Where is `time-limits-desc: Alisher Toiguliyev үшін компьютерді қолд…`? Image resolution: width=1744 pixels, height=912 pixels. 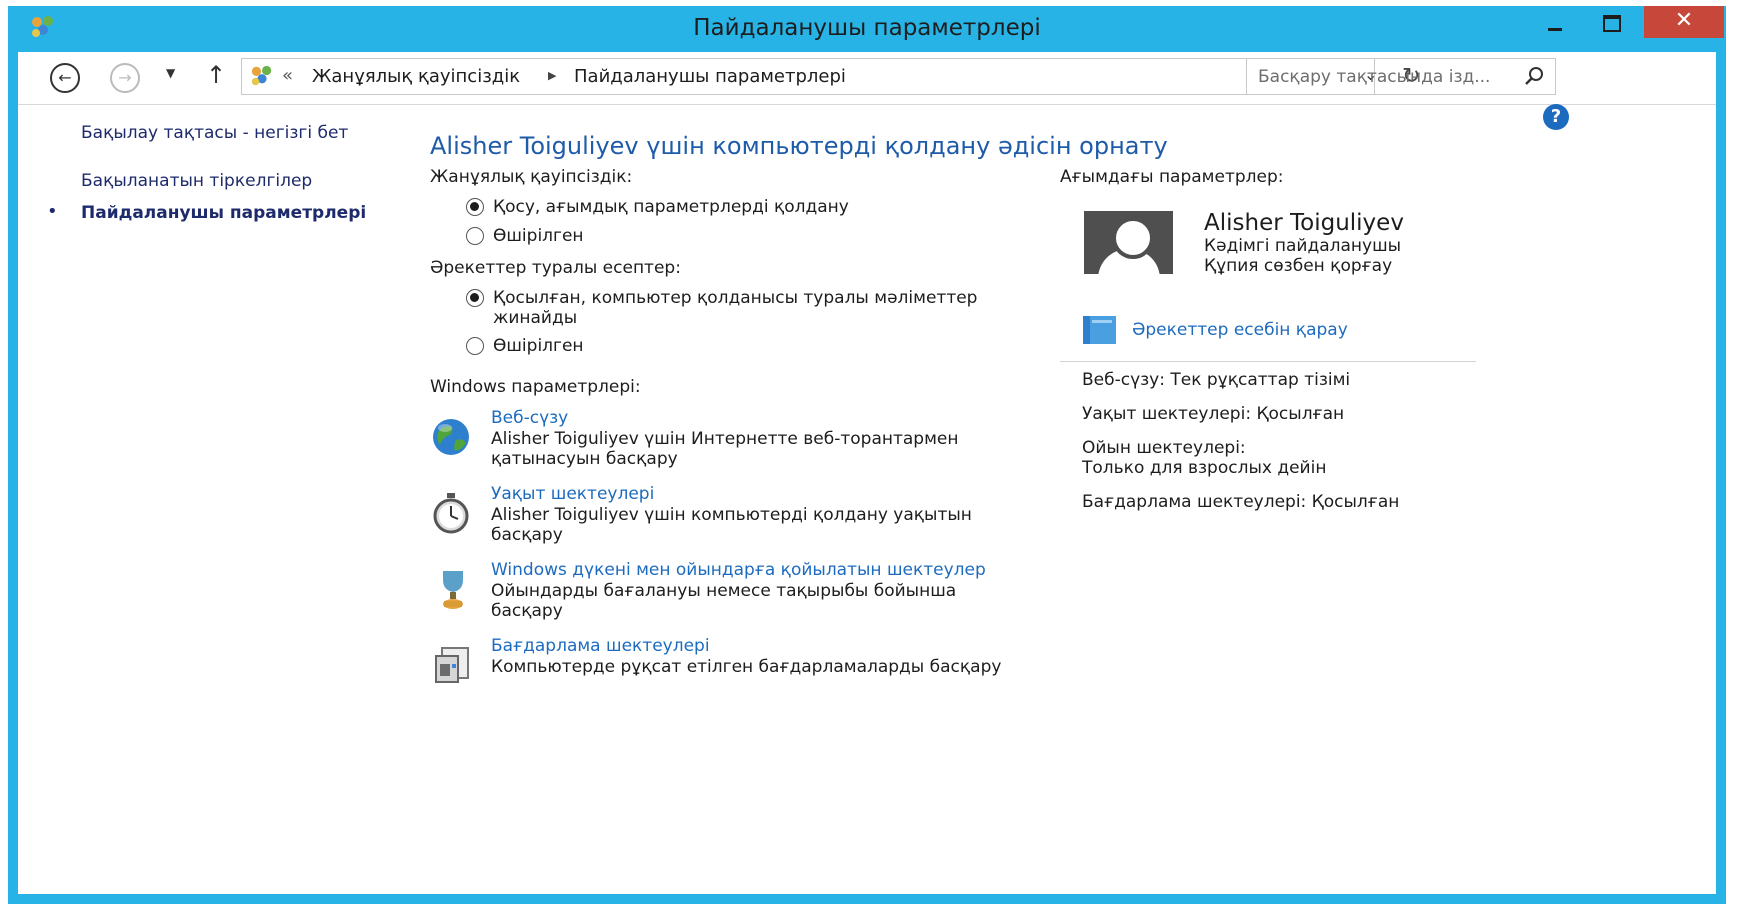 time-limits-desc: Alisher Toiguliyev үшін компьютерді қолд… is located at coordinates (731, 525).